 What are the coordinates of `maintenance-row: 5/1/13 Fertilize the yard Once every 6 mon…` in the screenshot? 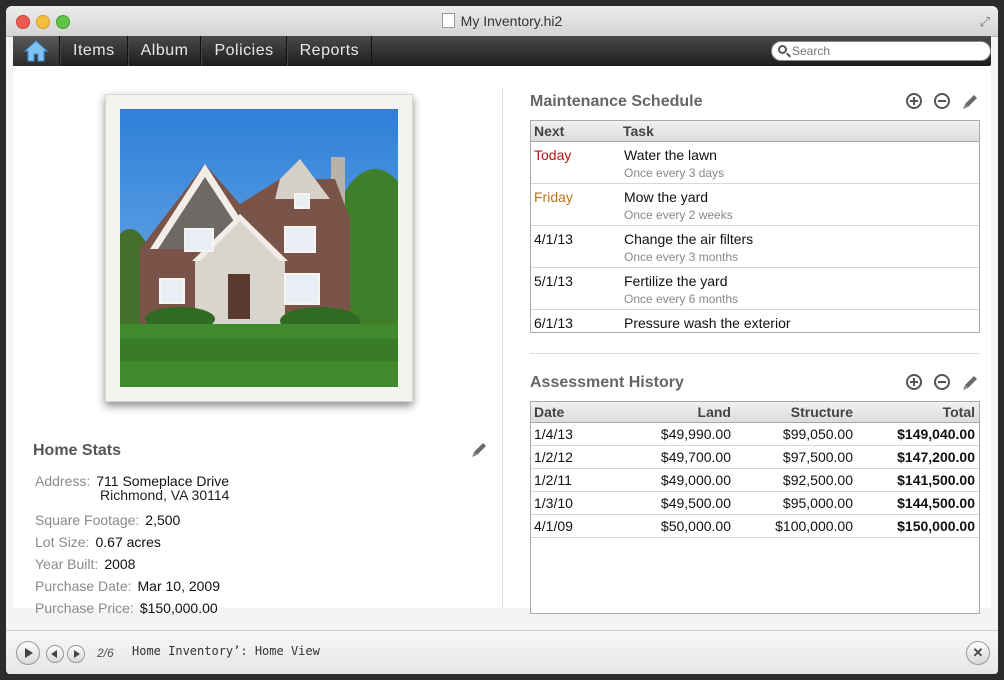 It's located at (755, 289).